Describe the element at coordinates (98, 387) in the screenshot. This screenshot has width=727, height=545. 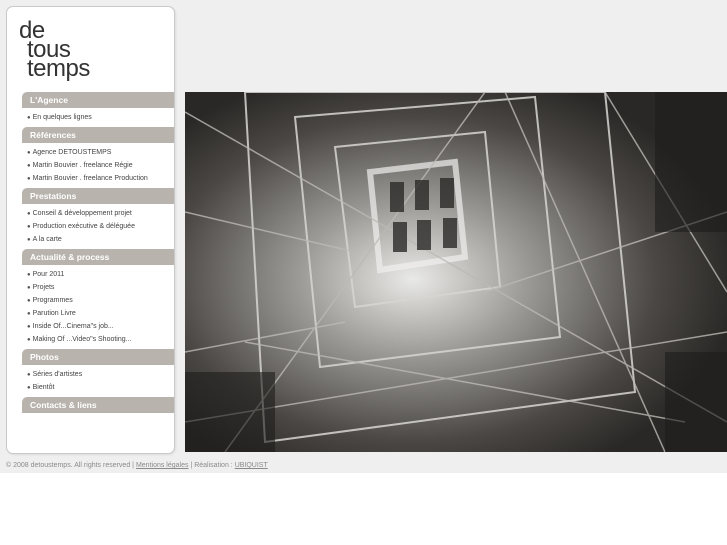
I see `nav-item: ● Bientôt` at that location.